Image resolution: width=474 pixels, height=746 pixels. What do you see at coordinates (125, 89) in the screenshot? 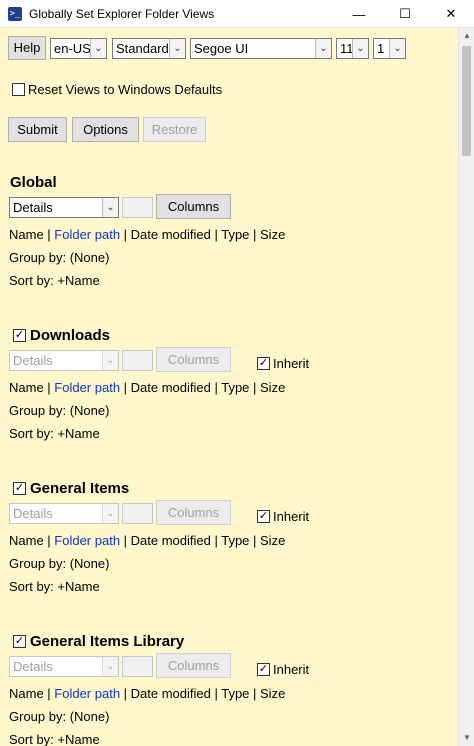
I see `reset-views-label: Reset Views to Windows Defaults` at bounding box center [125, 89].